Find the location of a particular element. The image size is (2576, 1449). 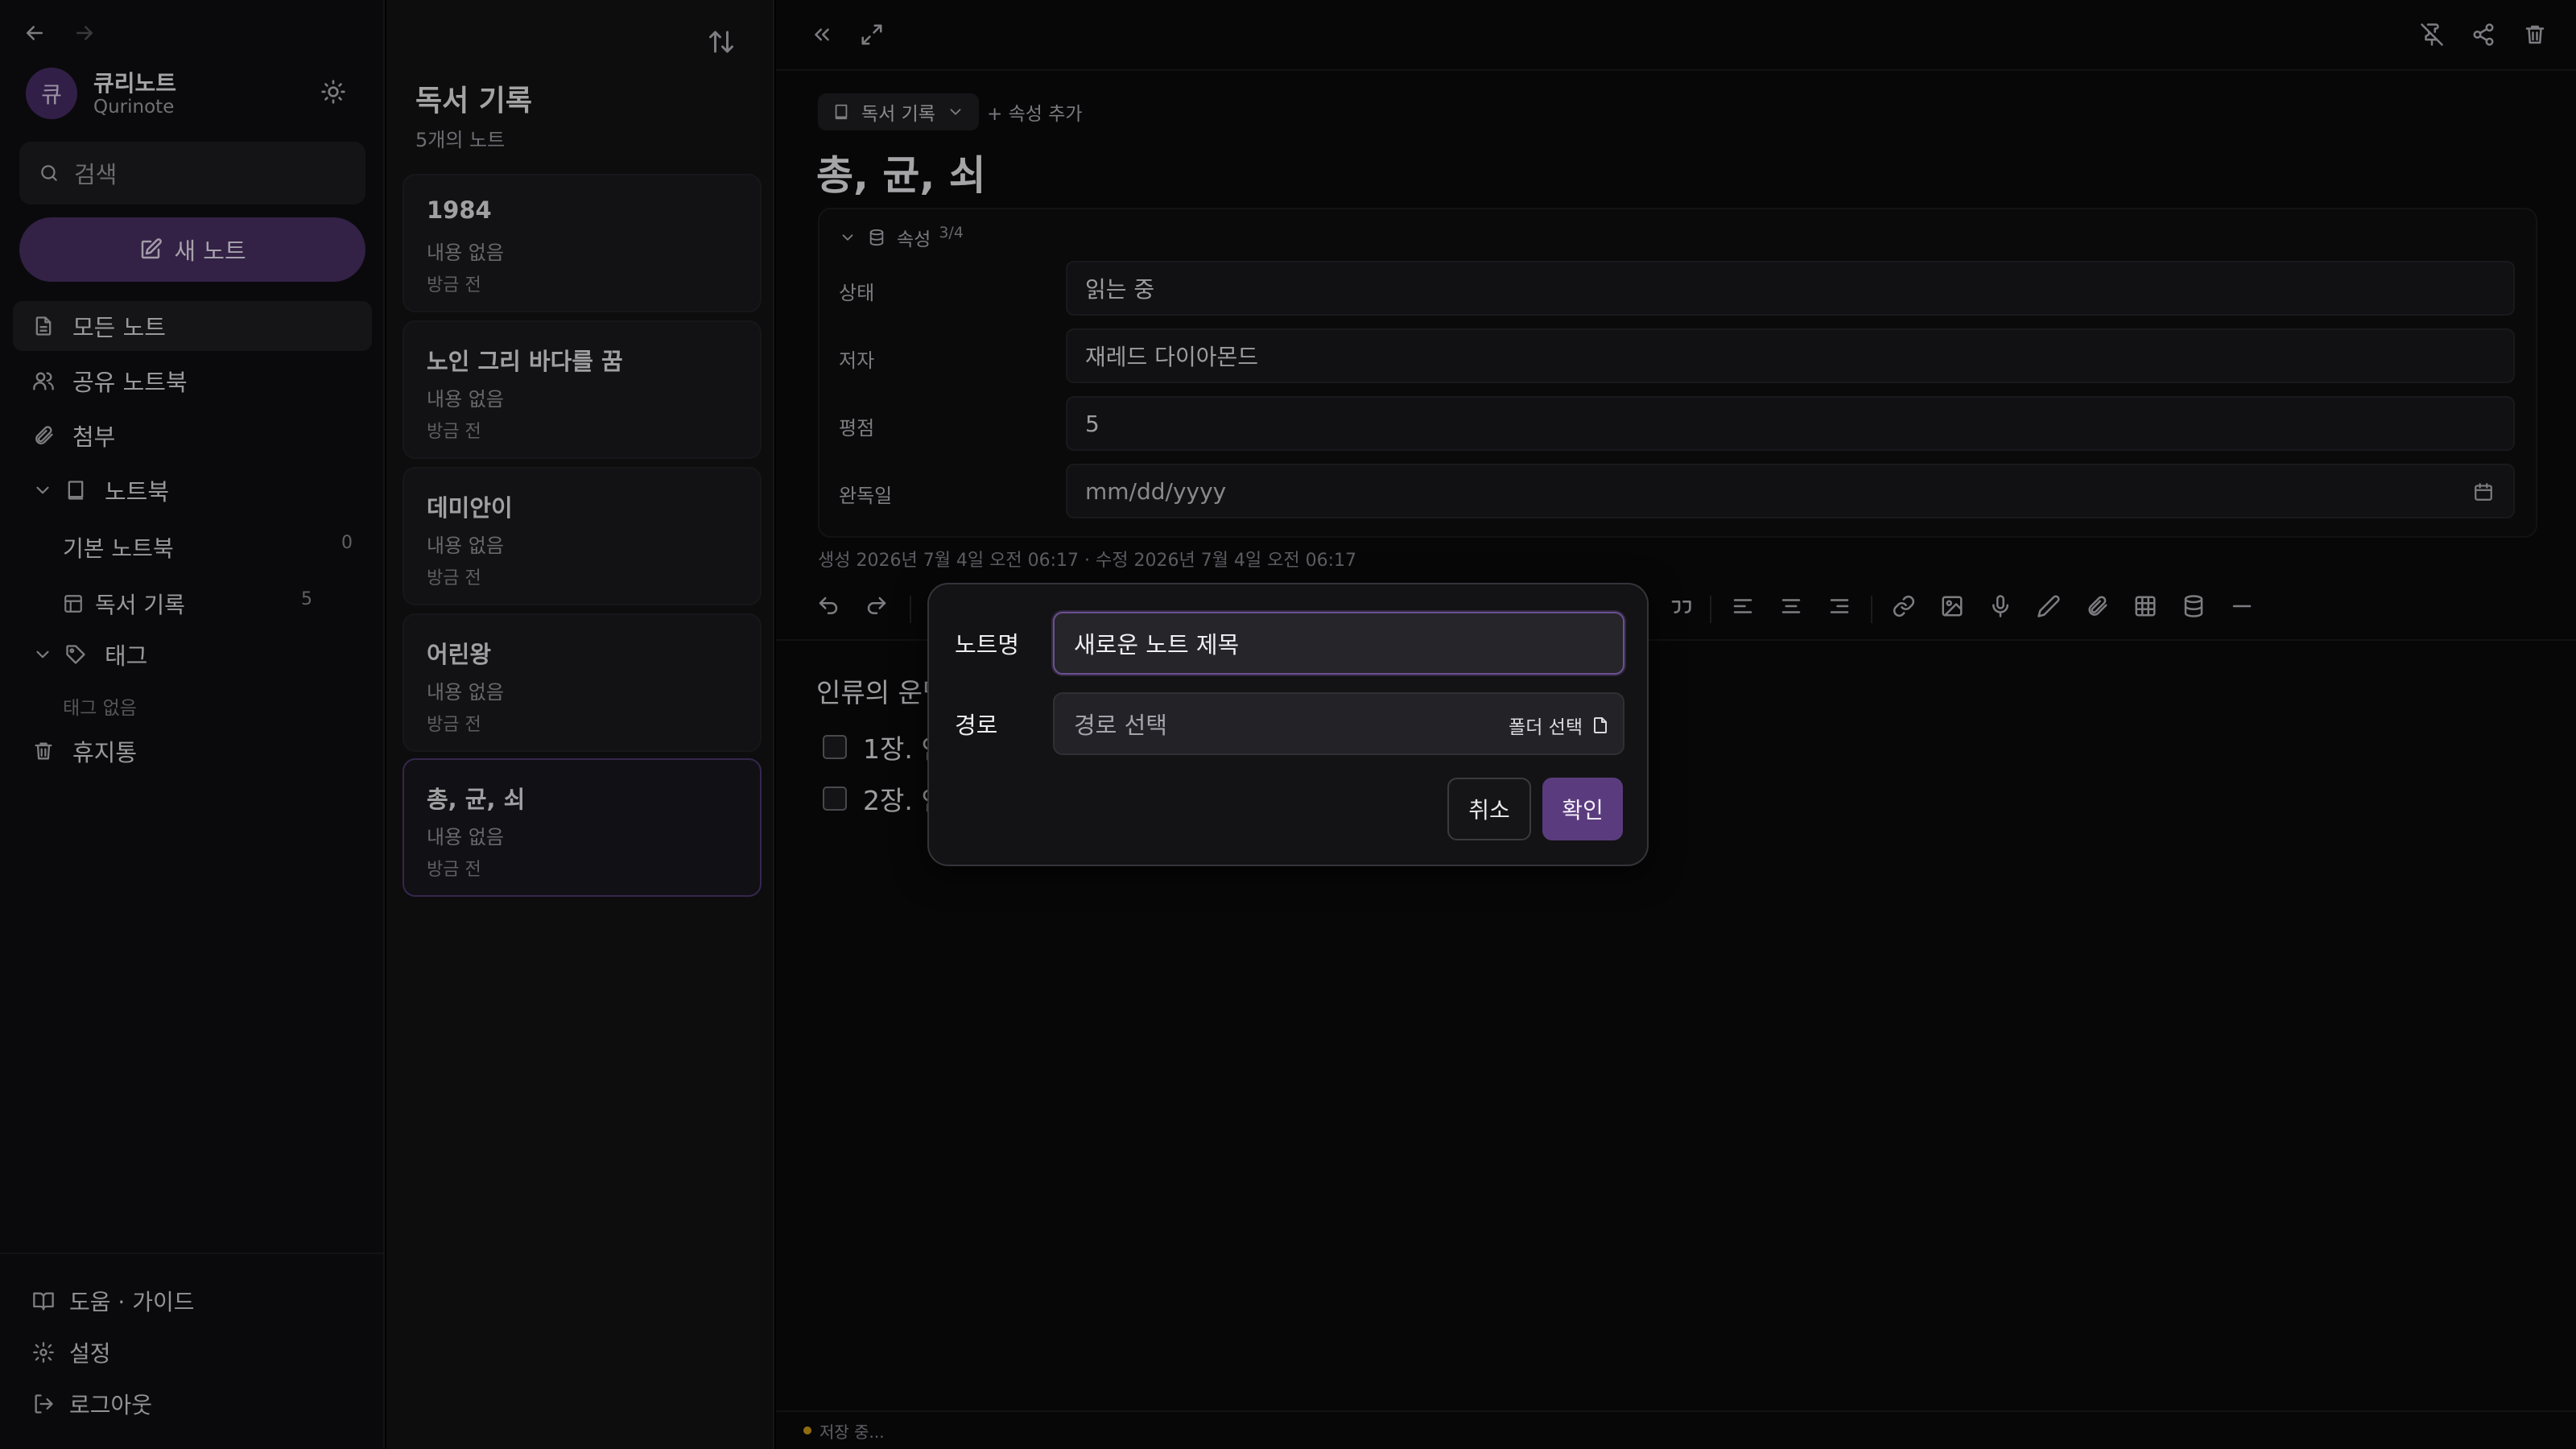

cancel-label: 취소 is located at coordinates (1489, 810).